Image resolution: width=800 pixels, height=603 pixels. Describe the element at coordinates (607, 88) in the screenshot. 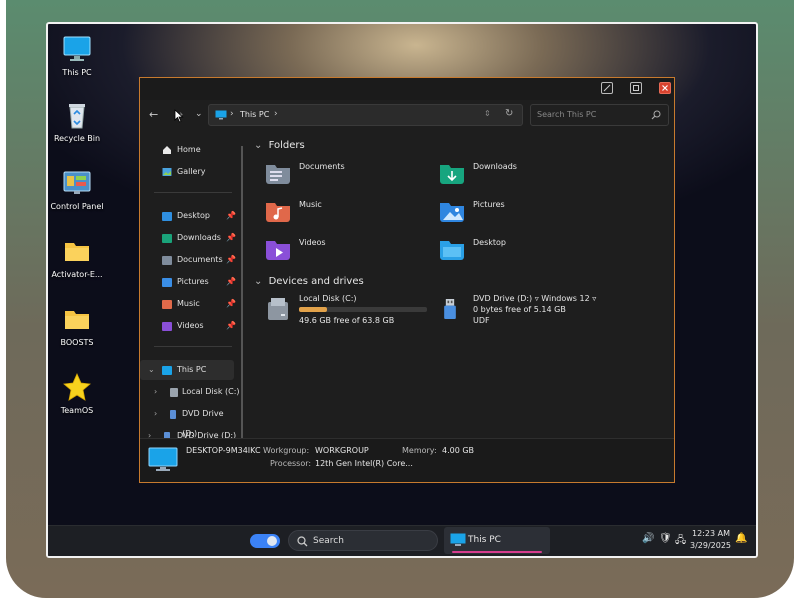

I see `minimize-button` at that location.